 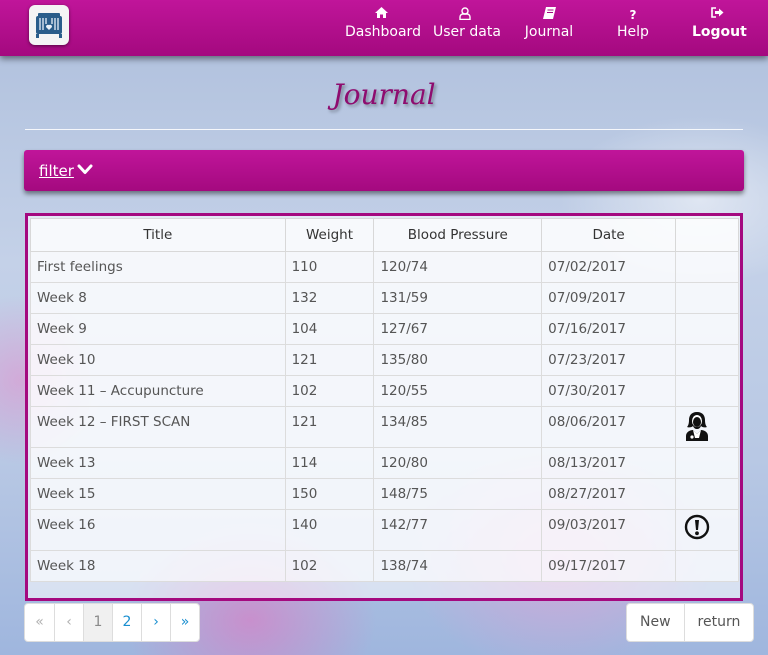 What do you see at coordinates (158, 360) in the screenshot?
I see `cell-title: Week 10` at bounding box center [158, 360].